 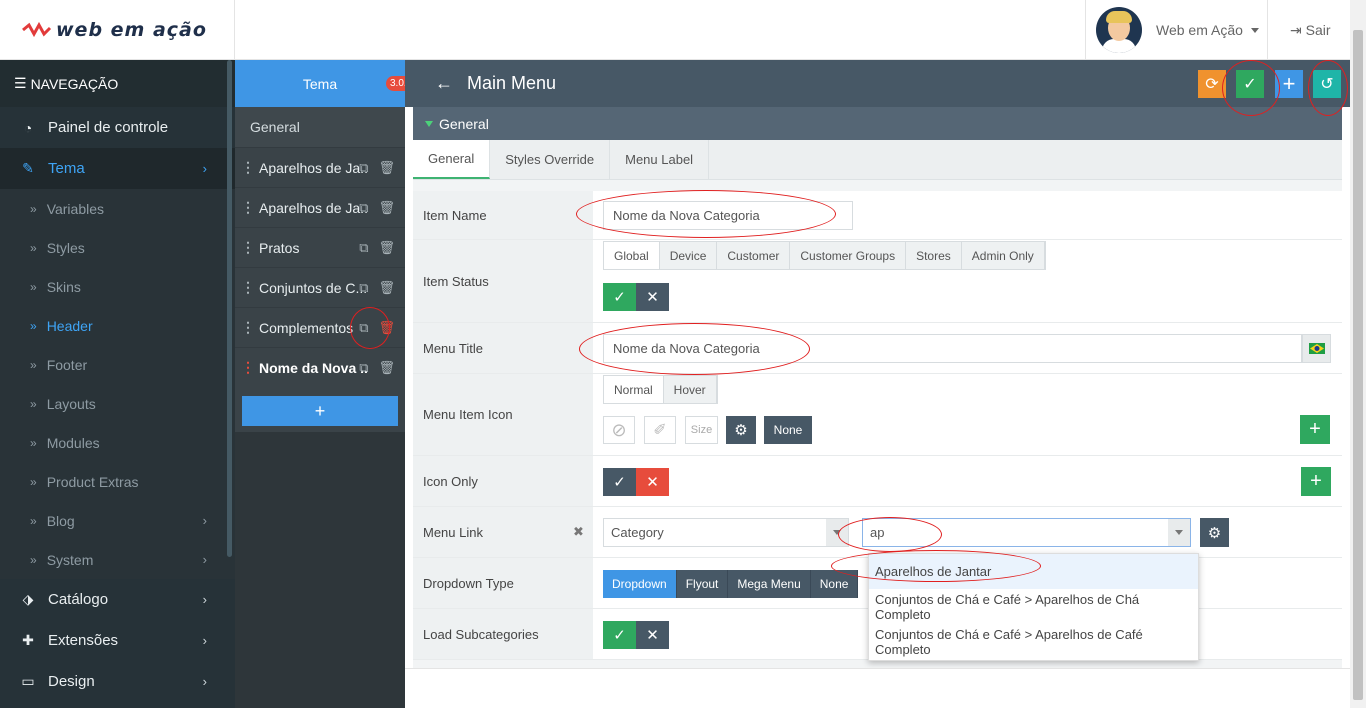 I want to click on check-icon: ✓, so click(x=1250, y=84).